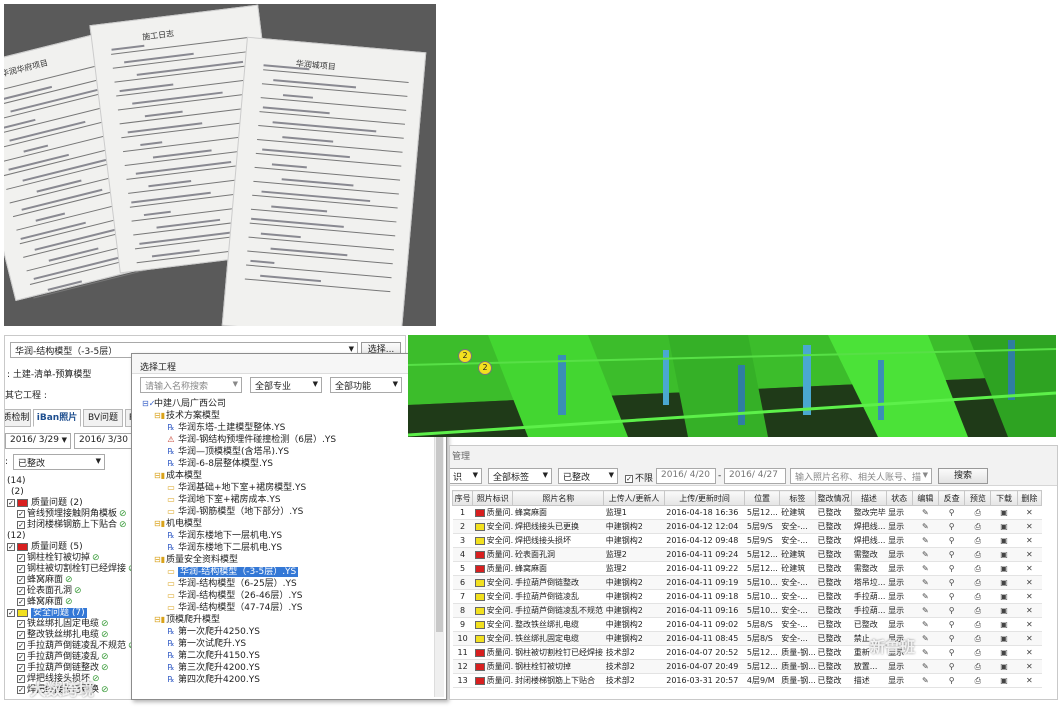  I want to click on function-select: 全部功能 ▼, so click(366, 385).